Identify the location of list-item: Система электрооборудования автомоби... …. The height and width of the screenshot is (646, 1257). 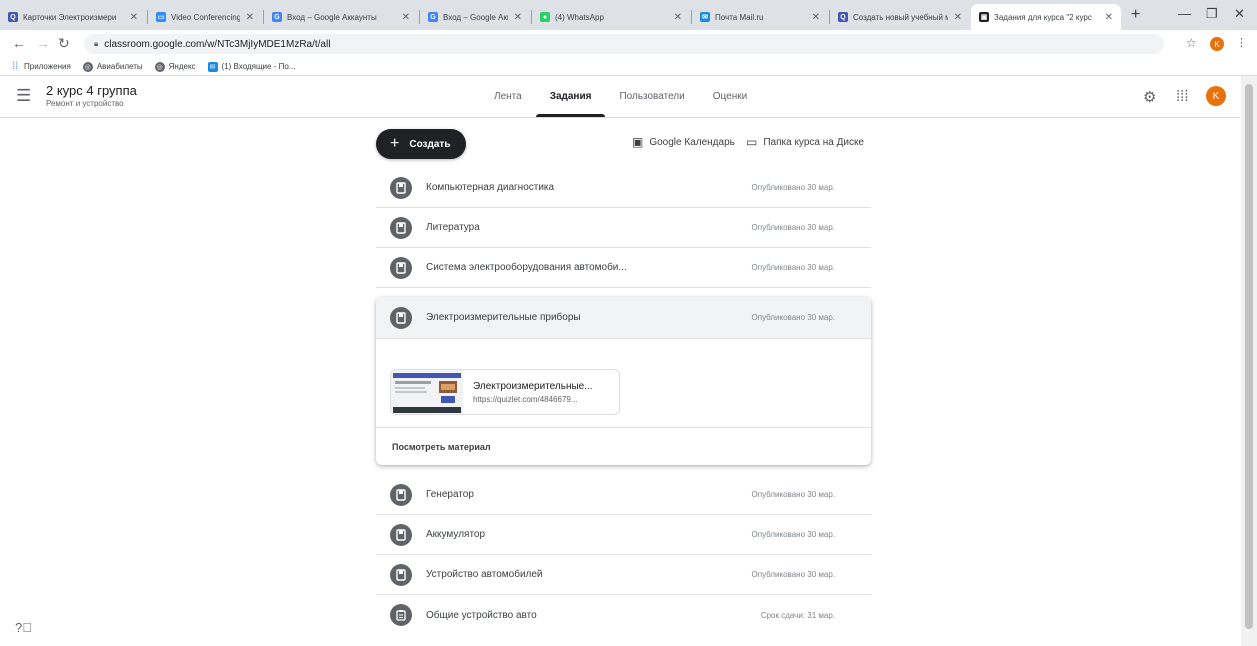
(623, 268).